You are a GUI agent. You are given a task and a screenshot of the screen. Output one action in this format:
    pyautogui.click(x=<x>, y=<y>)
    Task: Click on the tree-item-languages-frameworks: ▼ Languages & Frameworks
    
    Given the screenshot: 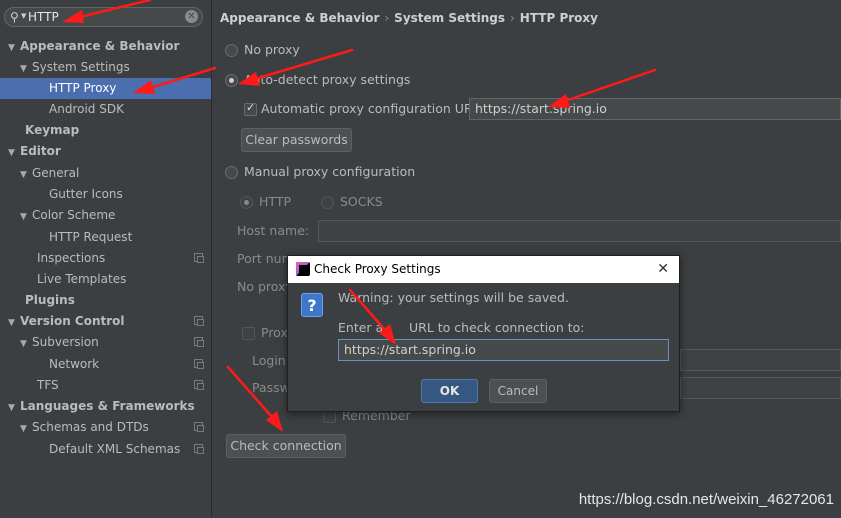 What is the action you would take?
    pyautogui.click(x=105, y=406)
    